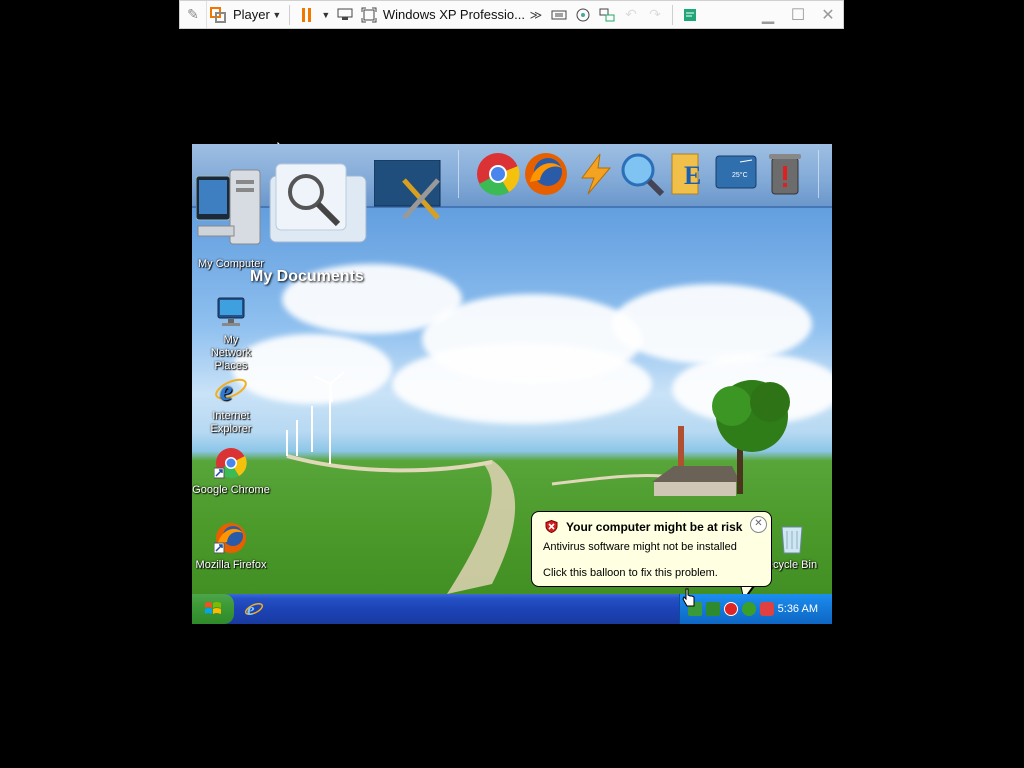  Describe the element at coordinates (408, 190) in the screenshot. I see `dock-control-panel-icon` at that location.